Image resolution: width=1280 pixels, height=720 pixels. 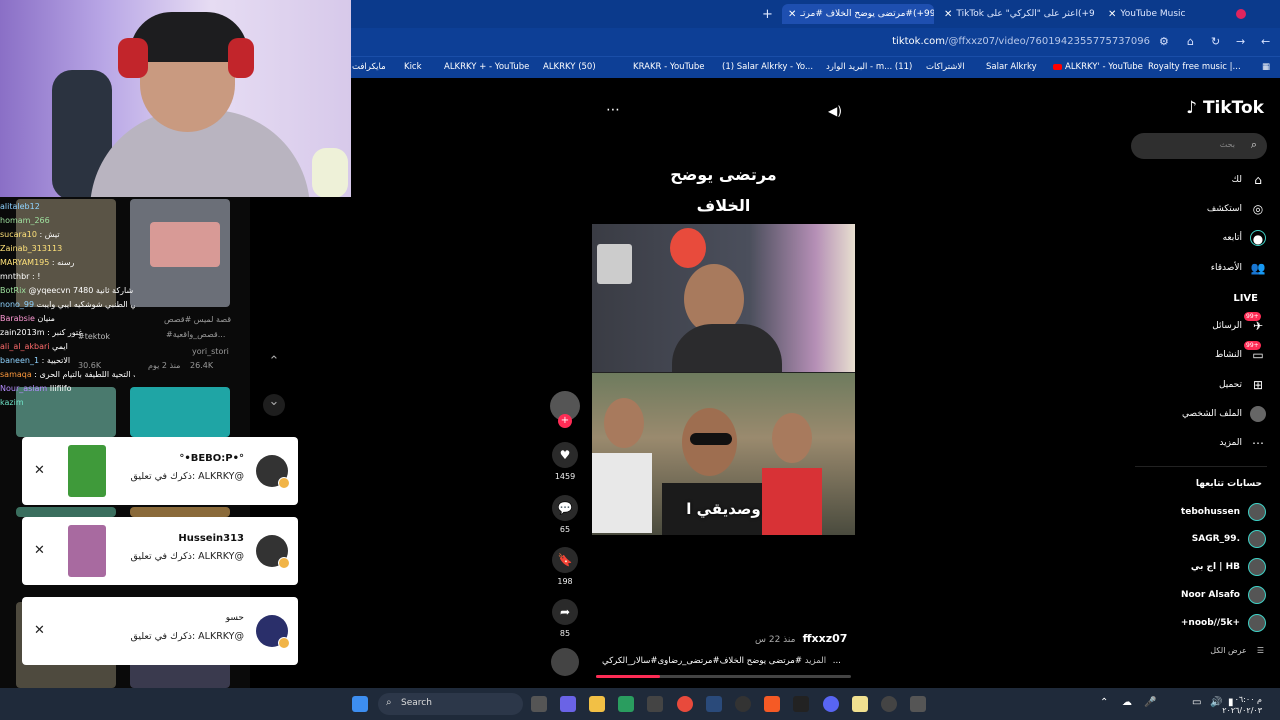 I want to click on video-progress-bar, so click(x=723, y=676).